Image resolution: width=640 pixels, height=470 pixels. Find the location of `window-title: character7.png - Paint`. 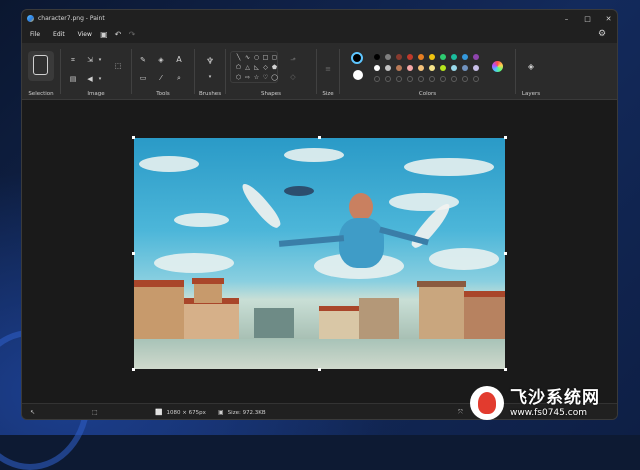

window-title: character7.png - Paint is located at coordinates (71, 18).